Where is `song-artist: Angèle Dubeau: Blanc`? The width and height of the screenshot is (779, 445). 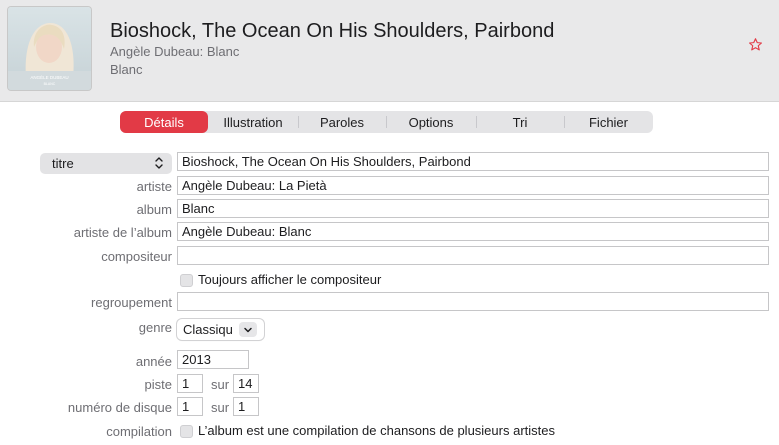 song-artist: Angèle Dubeau: Blanc is located at coordinates (175, 51).